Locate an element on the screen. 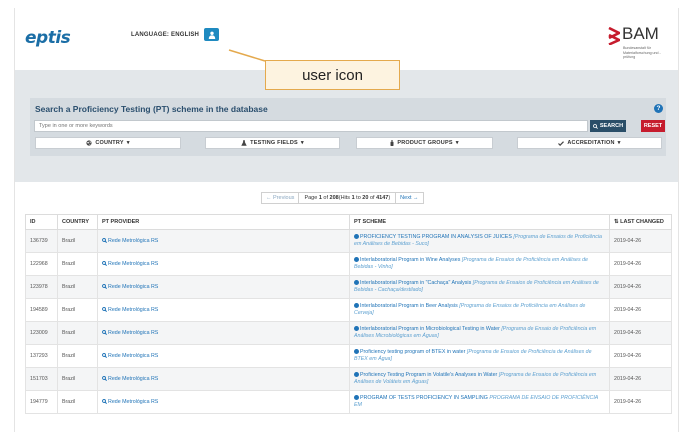 The width and height of the screenshot is (690, 432). col-country-header: COUNTRY is located at coordinates (77, 222).